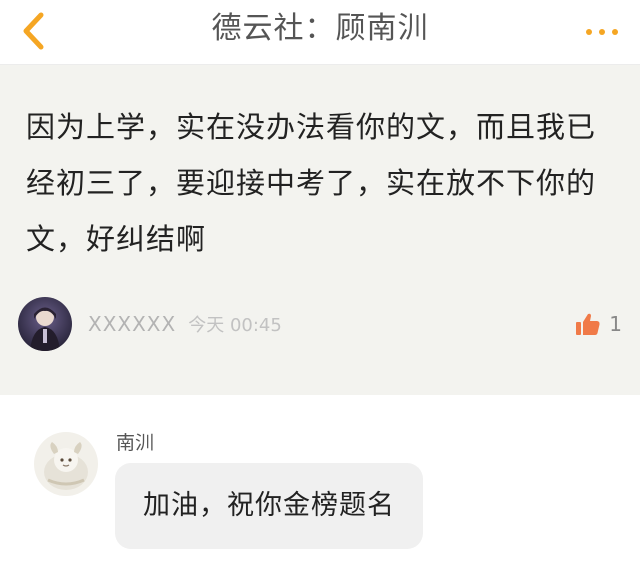  What do you see at coordinates (320, 28) in the screenshot?
I see `page-title: 德云社：顾南汌` at bounding box center [320, 28].